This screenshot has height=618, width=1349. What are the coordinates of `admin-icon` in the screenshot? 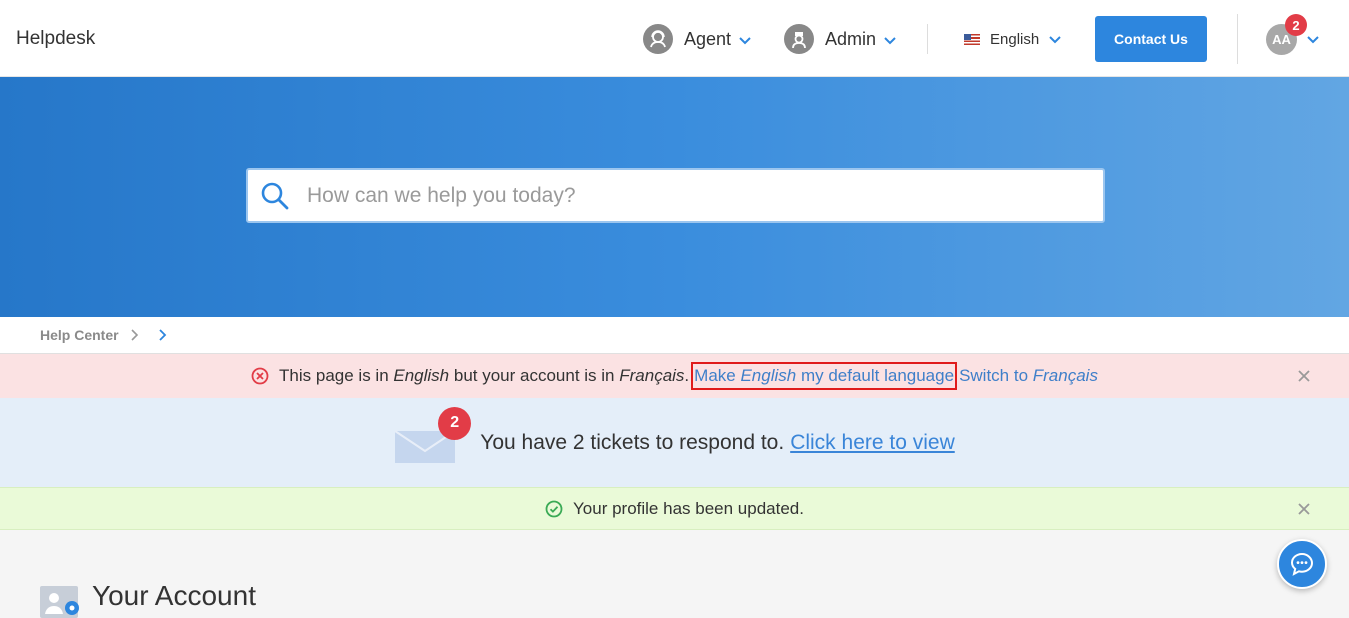 It's located at (799, 39).